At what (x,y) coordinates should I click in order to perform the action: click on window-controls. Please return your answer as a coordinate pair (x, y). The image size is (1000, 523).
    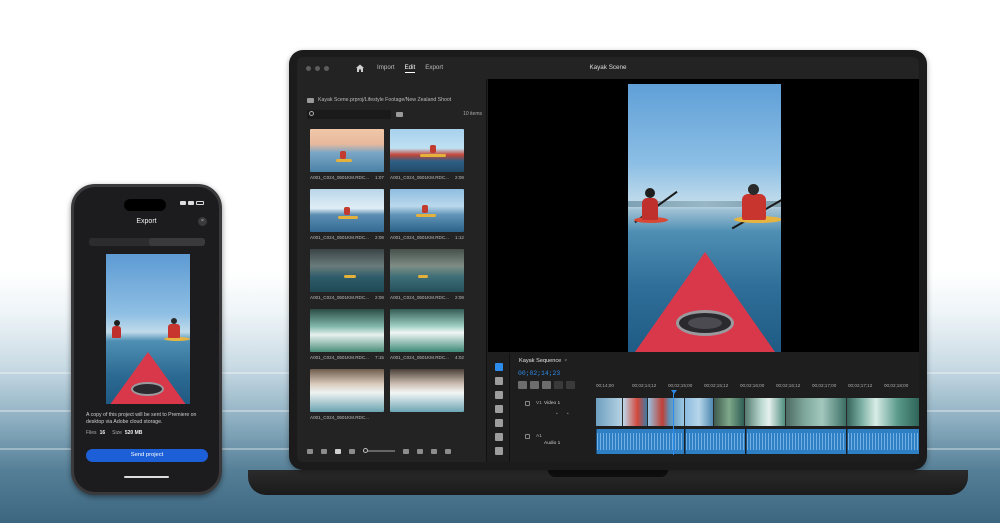
    Looking at the image, I should click on (317, 68).